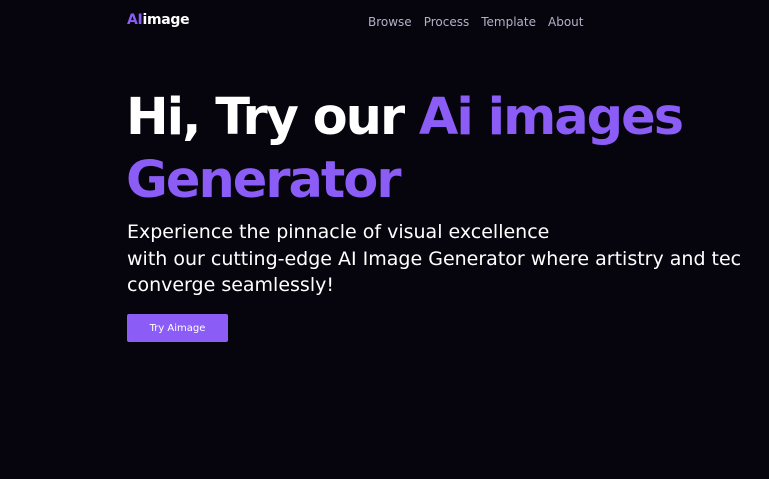  I want to click on logo-text: image, so click(166, 20).